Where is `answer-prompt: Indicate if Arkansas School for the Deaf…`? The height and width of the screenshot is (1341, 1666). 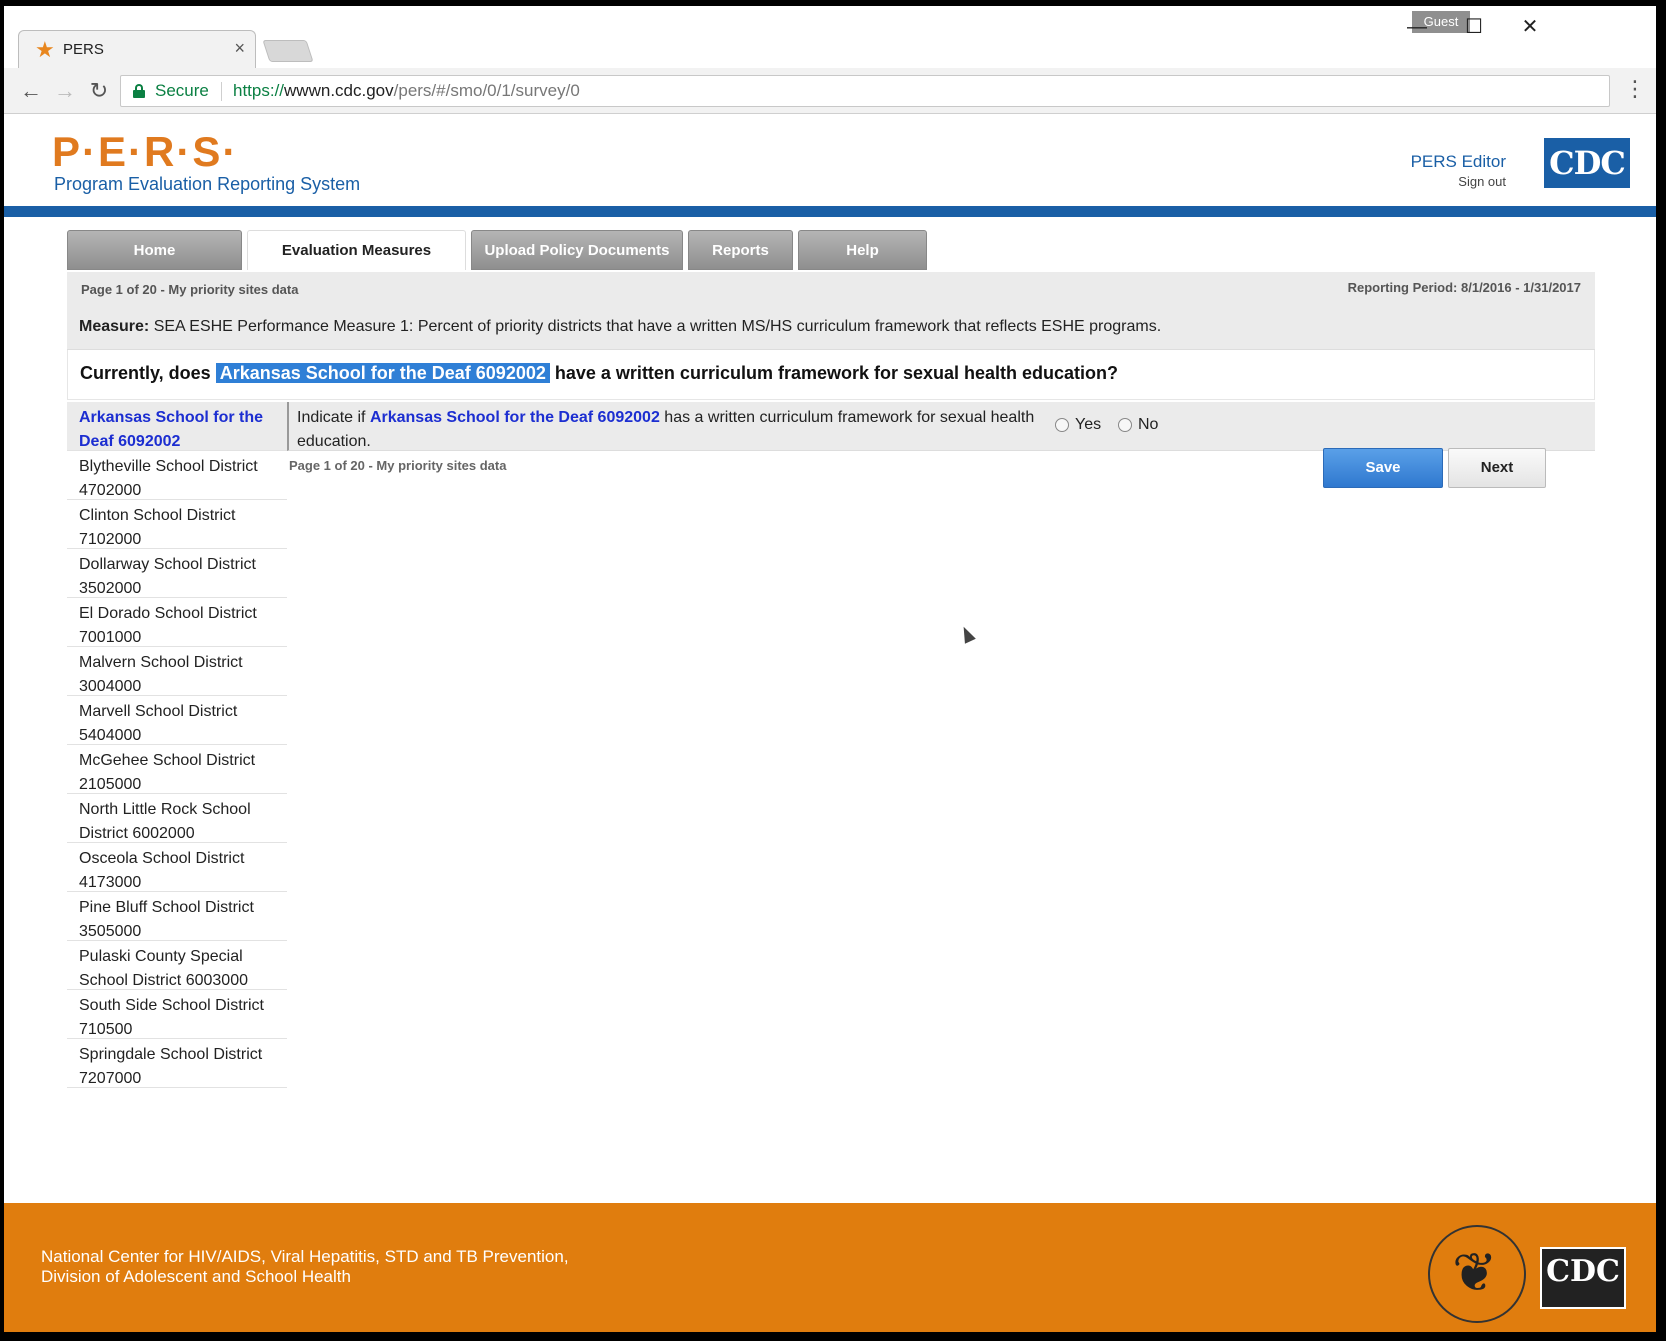
answer-prompt: Indicate if Arkansas School for the Deaf… is located at coordinates (666, 429).